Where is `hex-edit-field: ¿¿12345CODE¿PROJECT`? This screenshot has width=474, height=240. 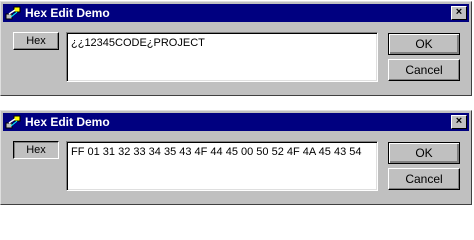
hex-edit-field: ¿¿12345CODE¿PROJECT is located at coordinates (222, 57).